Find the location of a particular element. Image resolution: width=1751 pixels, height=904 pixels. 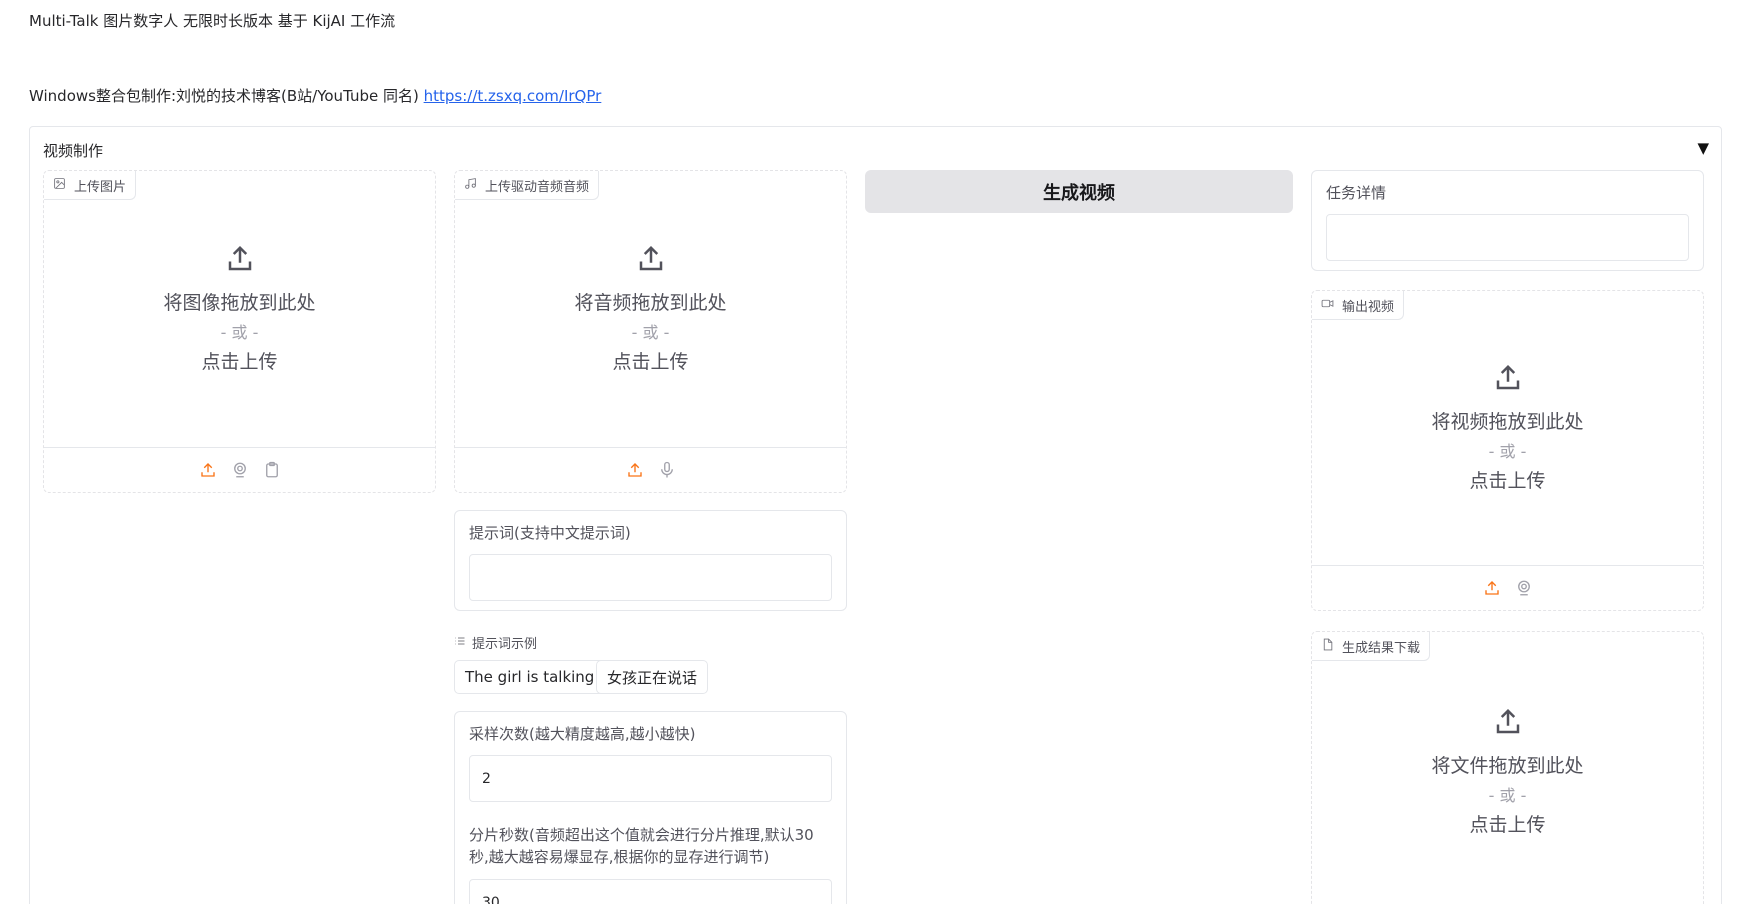

image-upload-block: 上传图片 将图像拖放到此处 - 或 - 点击上传 is located at coordinates (239, 331).